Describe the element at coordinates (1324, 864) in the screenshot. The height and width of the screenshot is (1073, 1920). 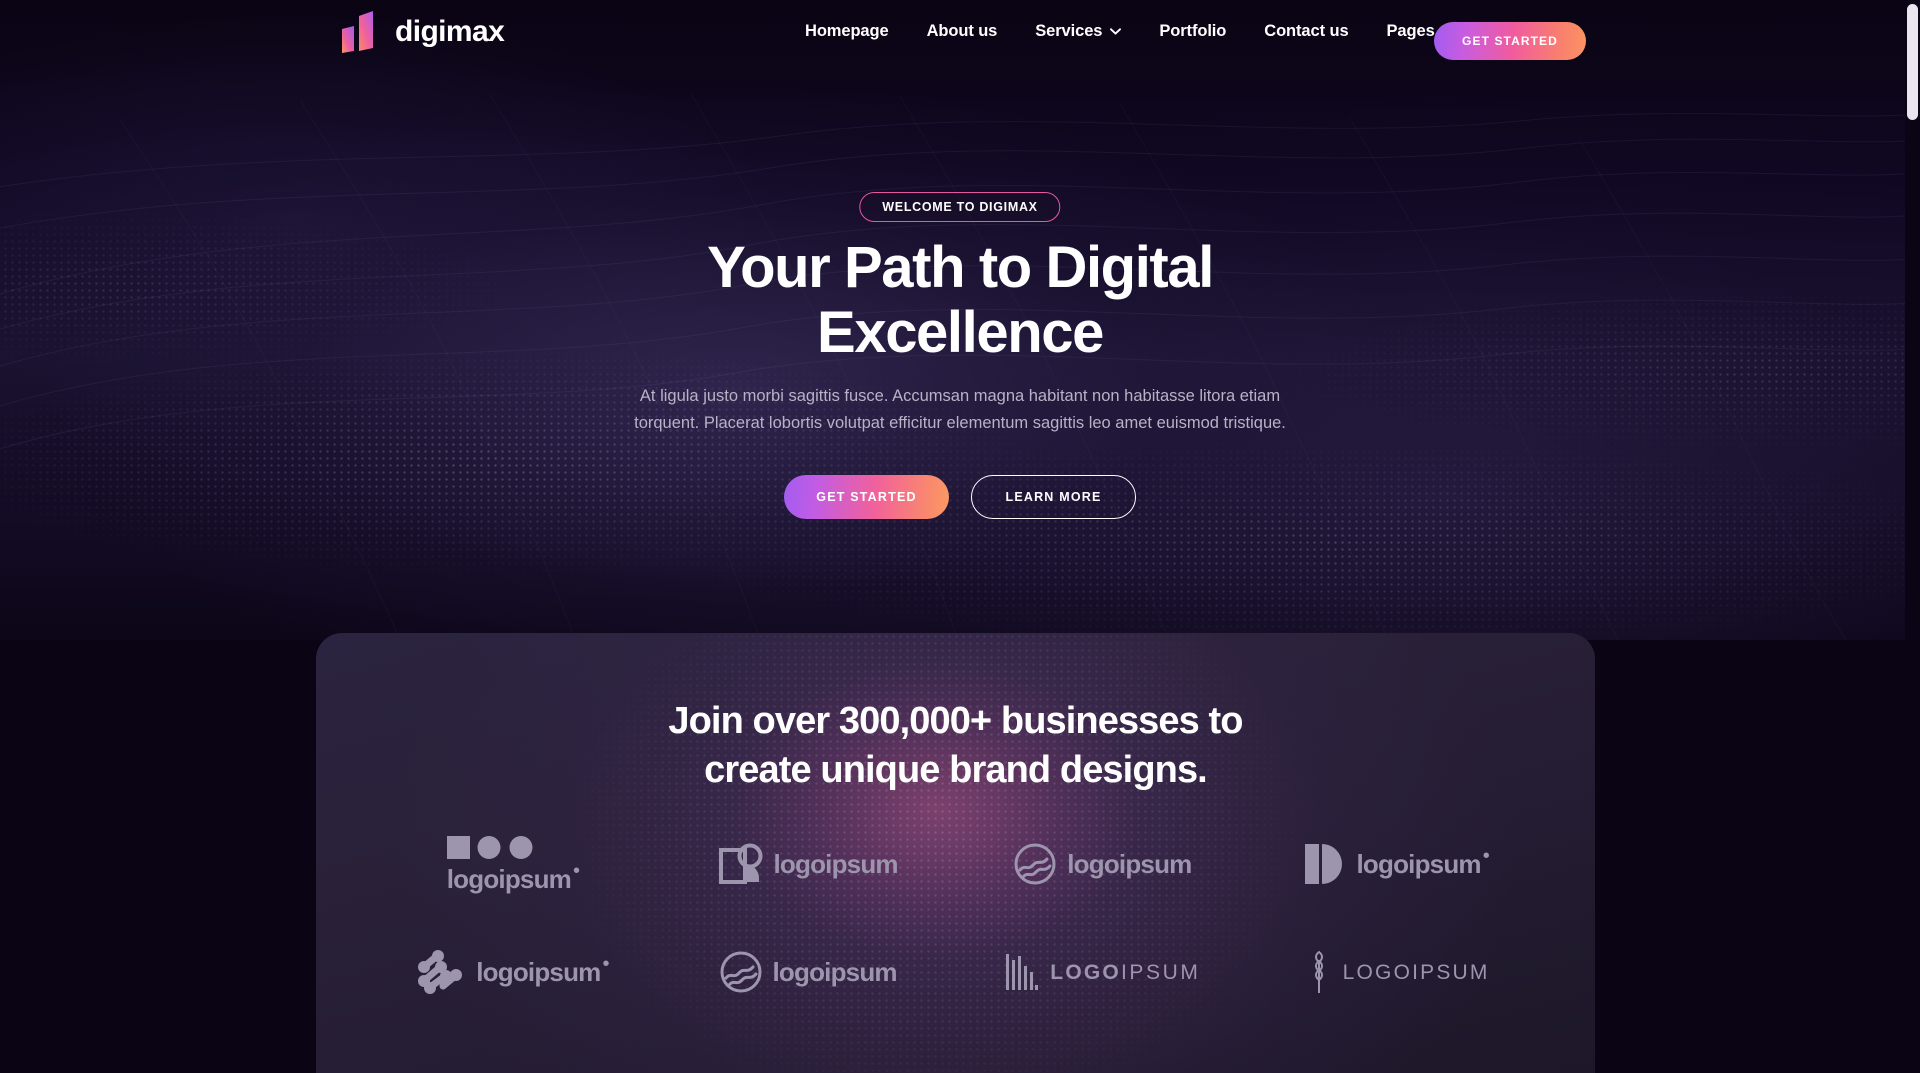
I see `half-circle-block-icon` at that location.